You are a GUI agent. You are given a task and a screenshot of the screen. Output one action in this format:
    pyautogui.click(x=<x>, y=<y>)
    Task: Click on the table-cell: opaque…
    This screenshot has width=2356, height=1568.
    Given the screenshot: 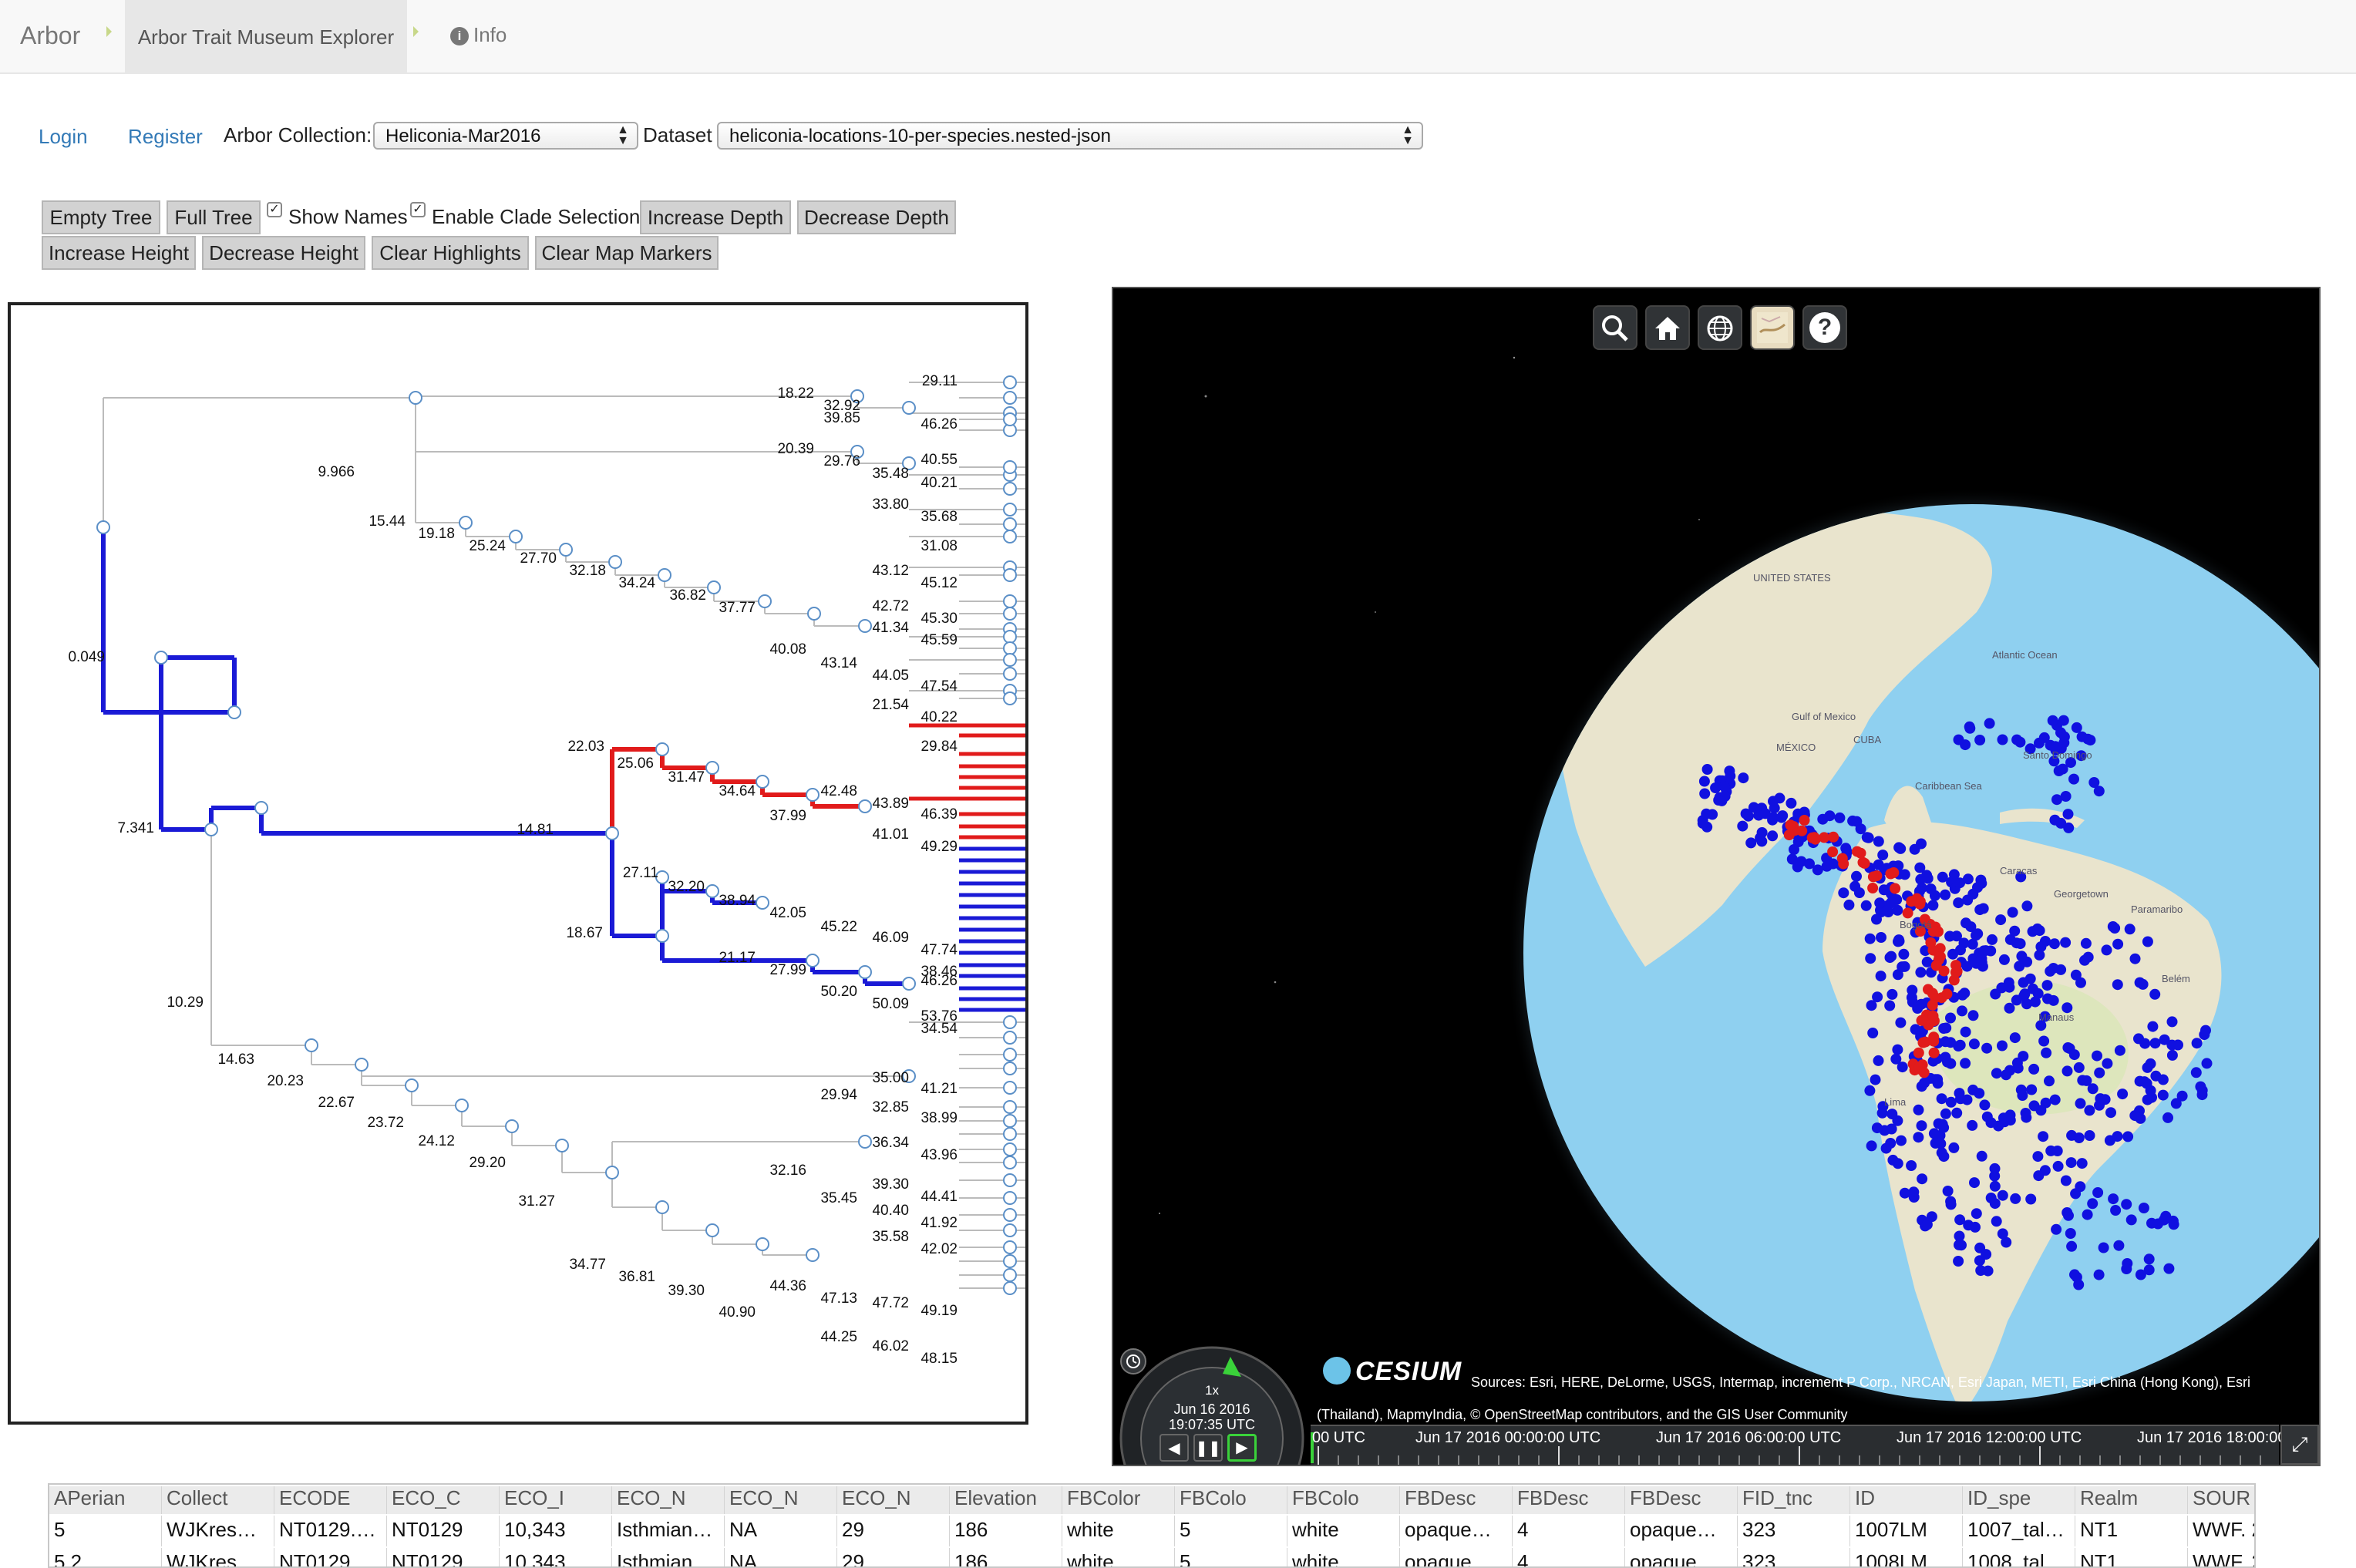 What is the action you would take?
    pyautogui.click(x=1456, y=1531)
    